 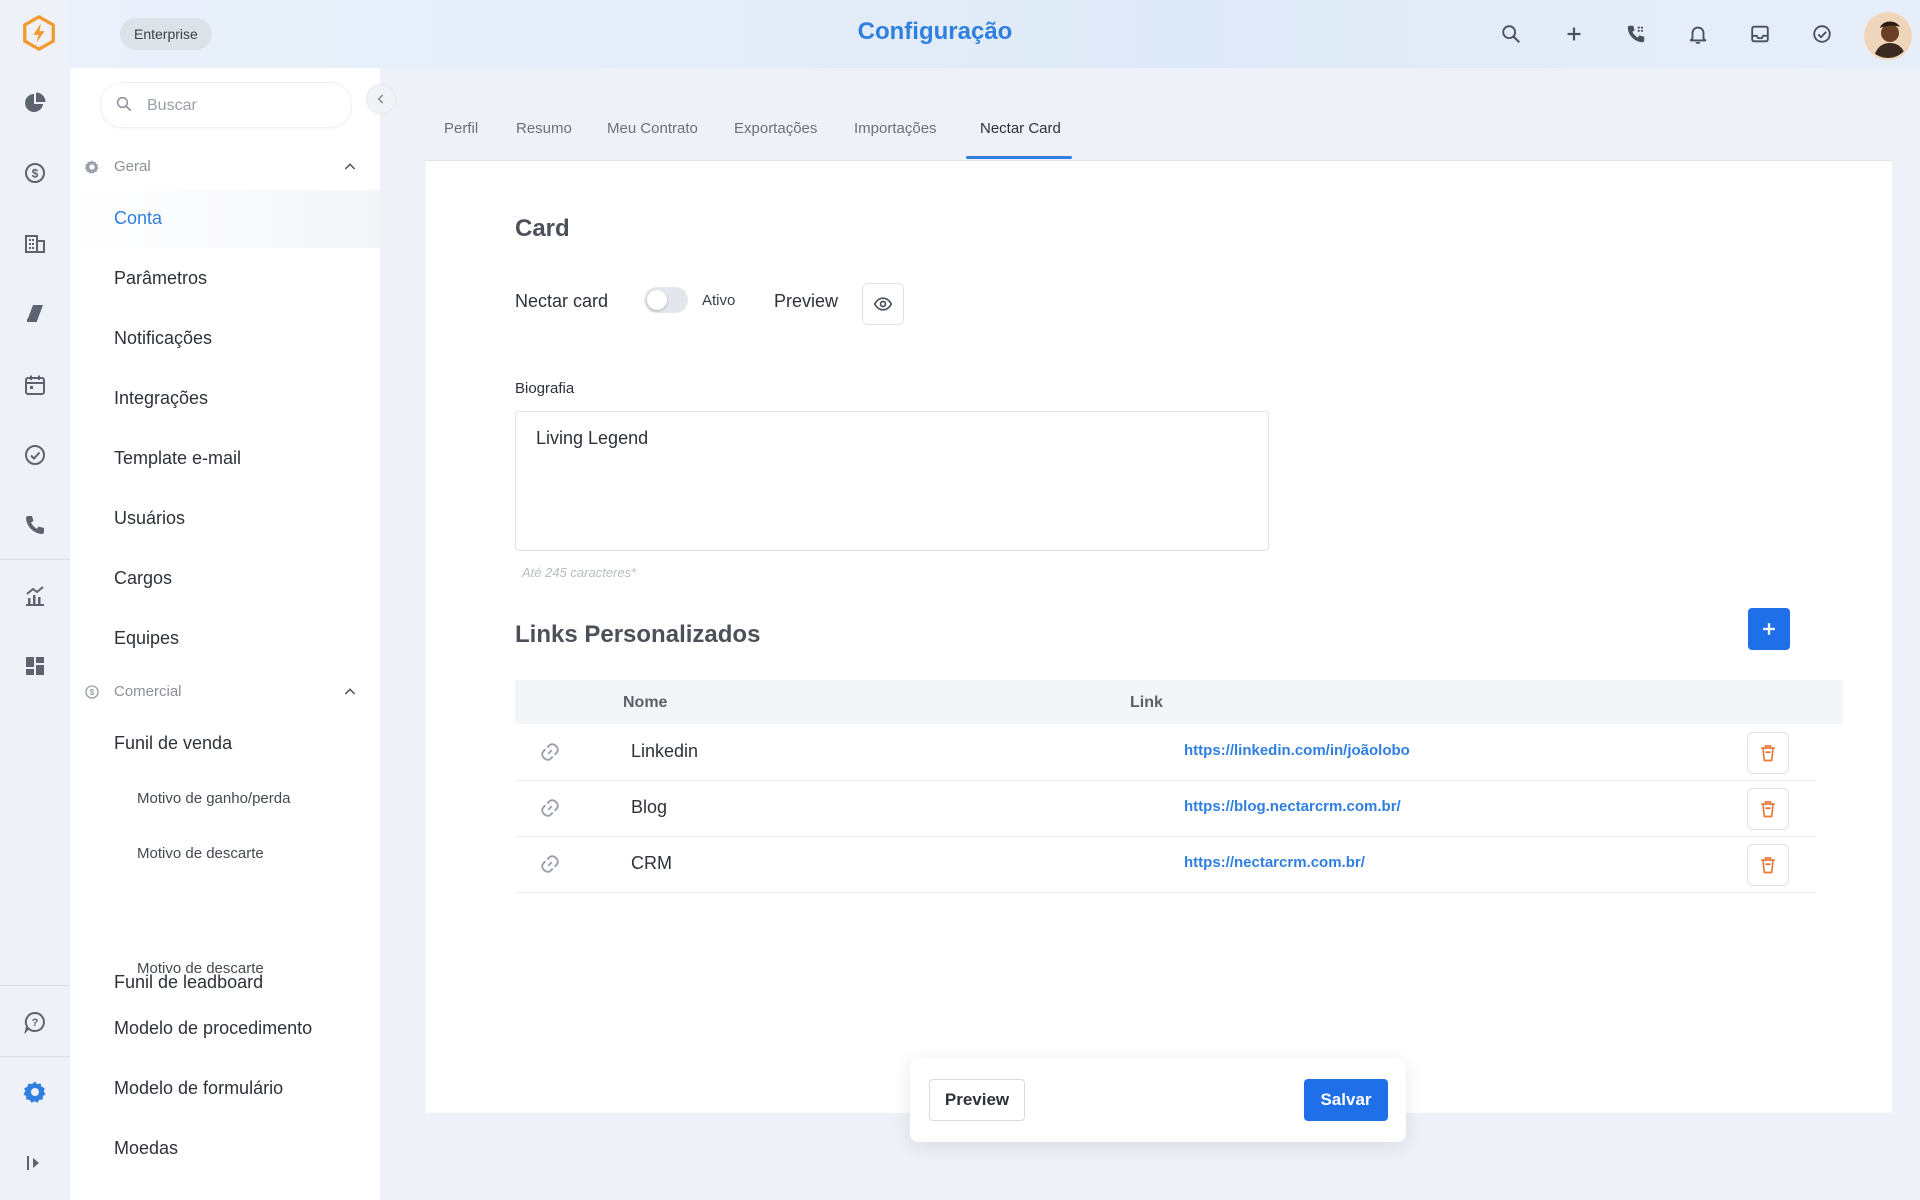 I want to click on sidebar-item-modelo-formulario: Modelo de formulário, so click(x=225, y=1089).